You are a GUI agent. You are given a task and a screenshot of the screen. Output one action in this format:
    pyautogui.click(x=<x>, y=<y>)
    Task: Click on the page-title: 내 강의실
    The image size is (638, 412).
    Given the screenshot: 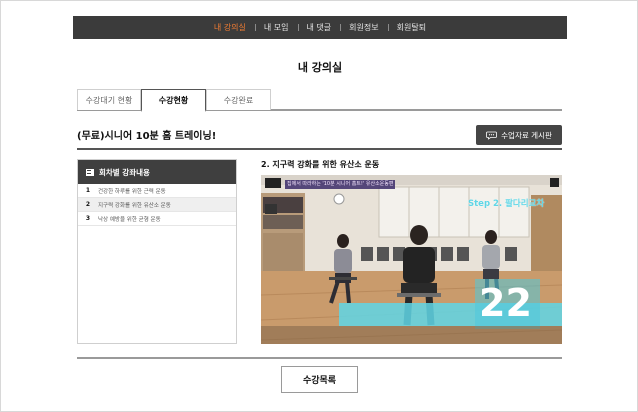 What is the action you would take?
    pyautogui.click(x=320, y=67)
    